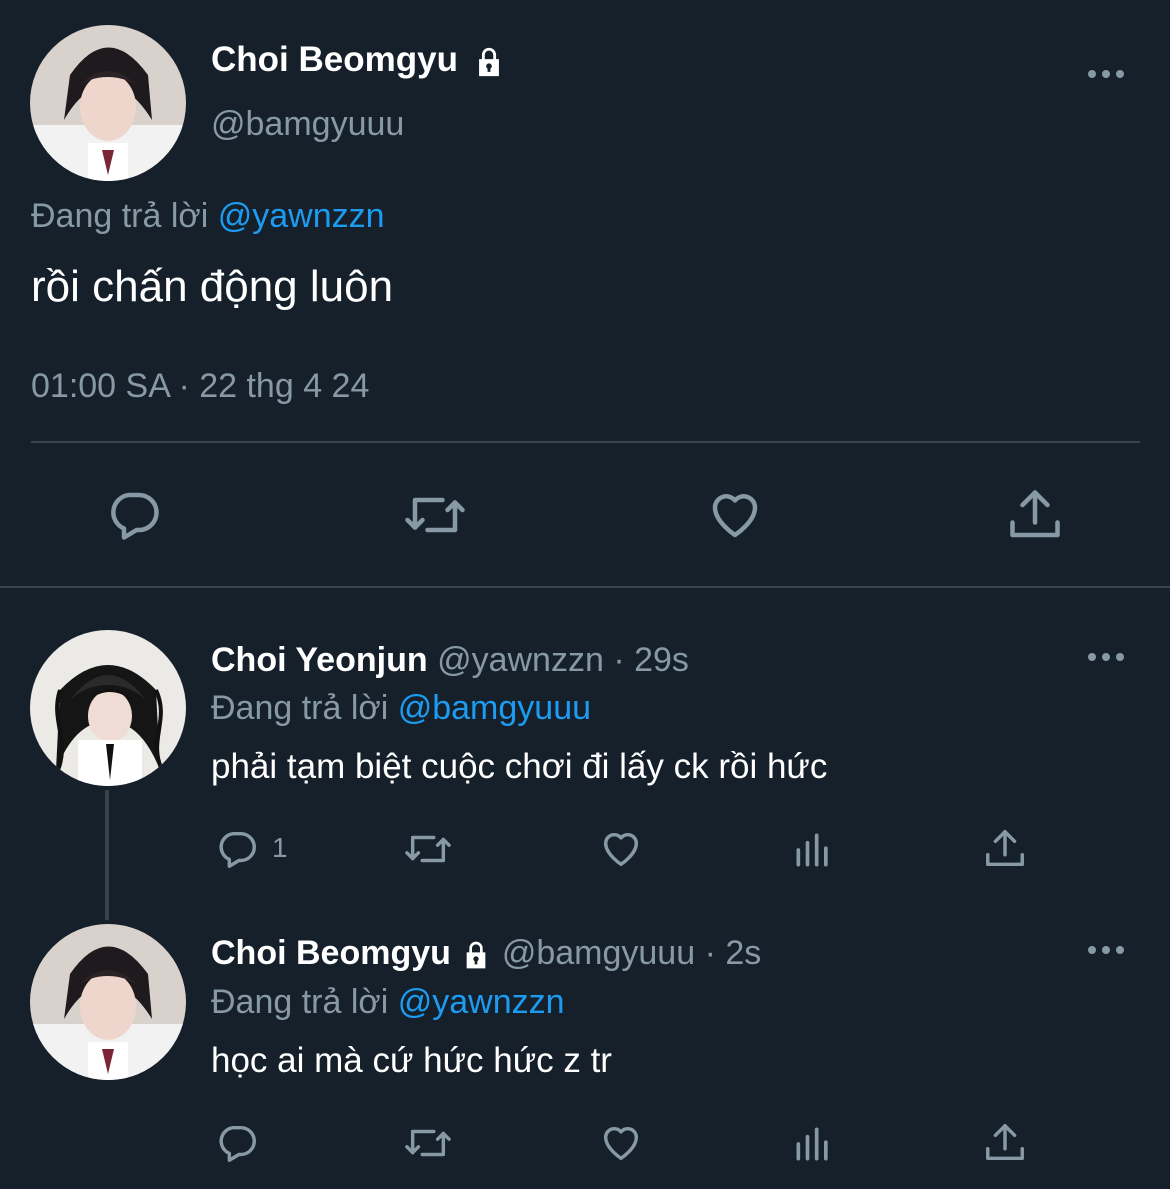  I want to click on thread-line, so click(107, 855).